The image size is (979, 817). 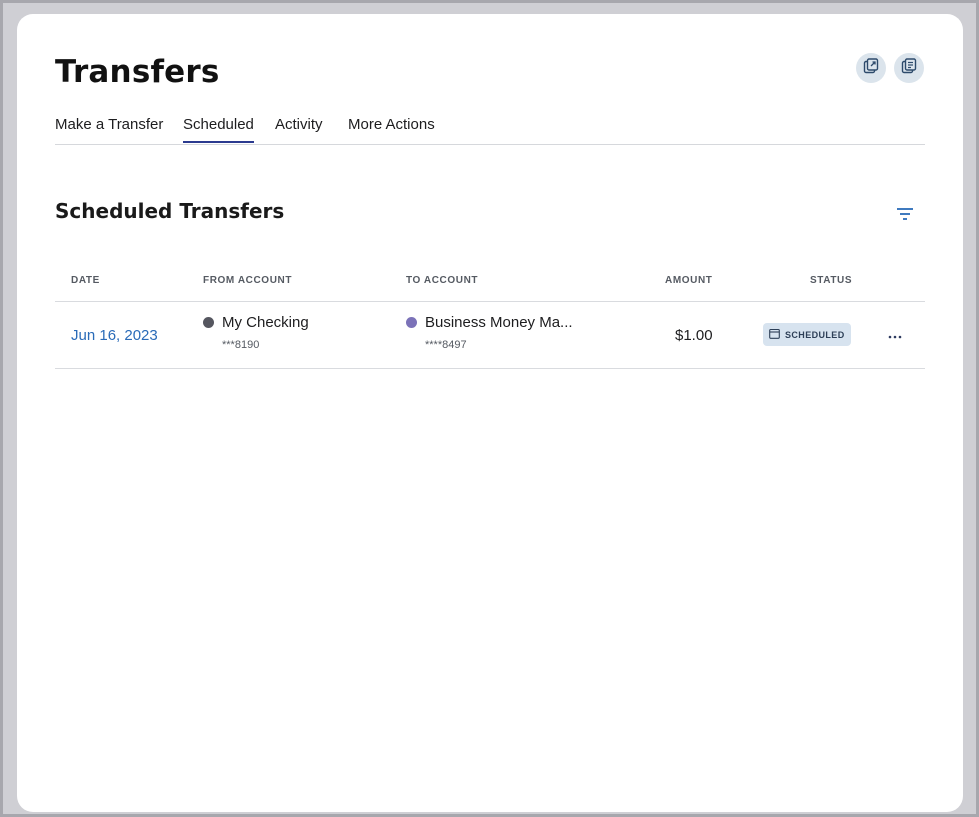 I want to click on export-icon, so click(x=871, y=68).